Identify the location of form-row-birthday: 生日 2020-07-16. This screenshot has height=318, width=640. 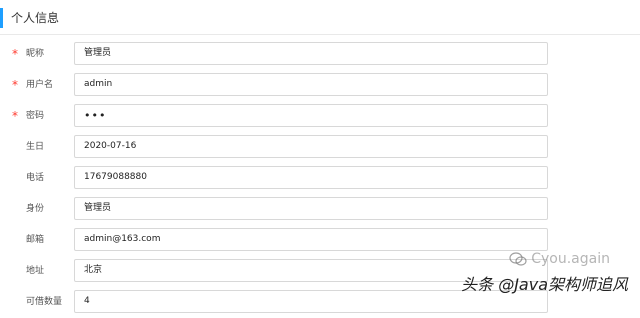
(320, 147).